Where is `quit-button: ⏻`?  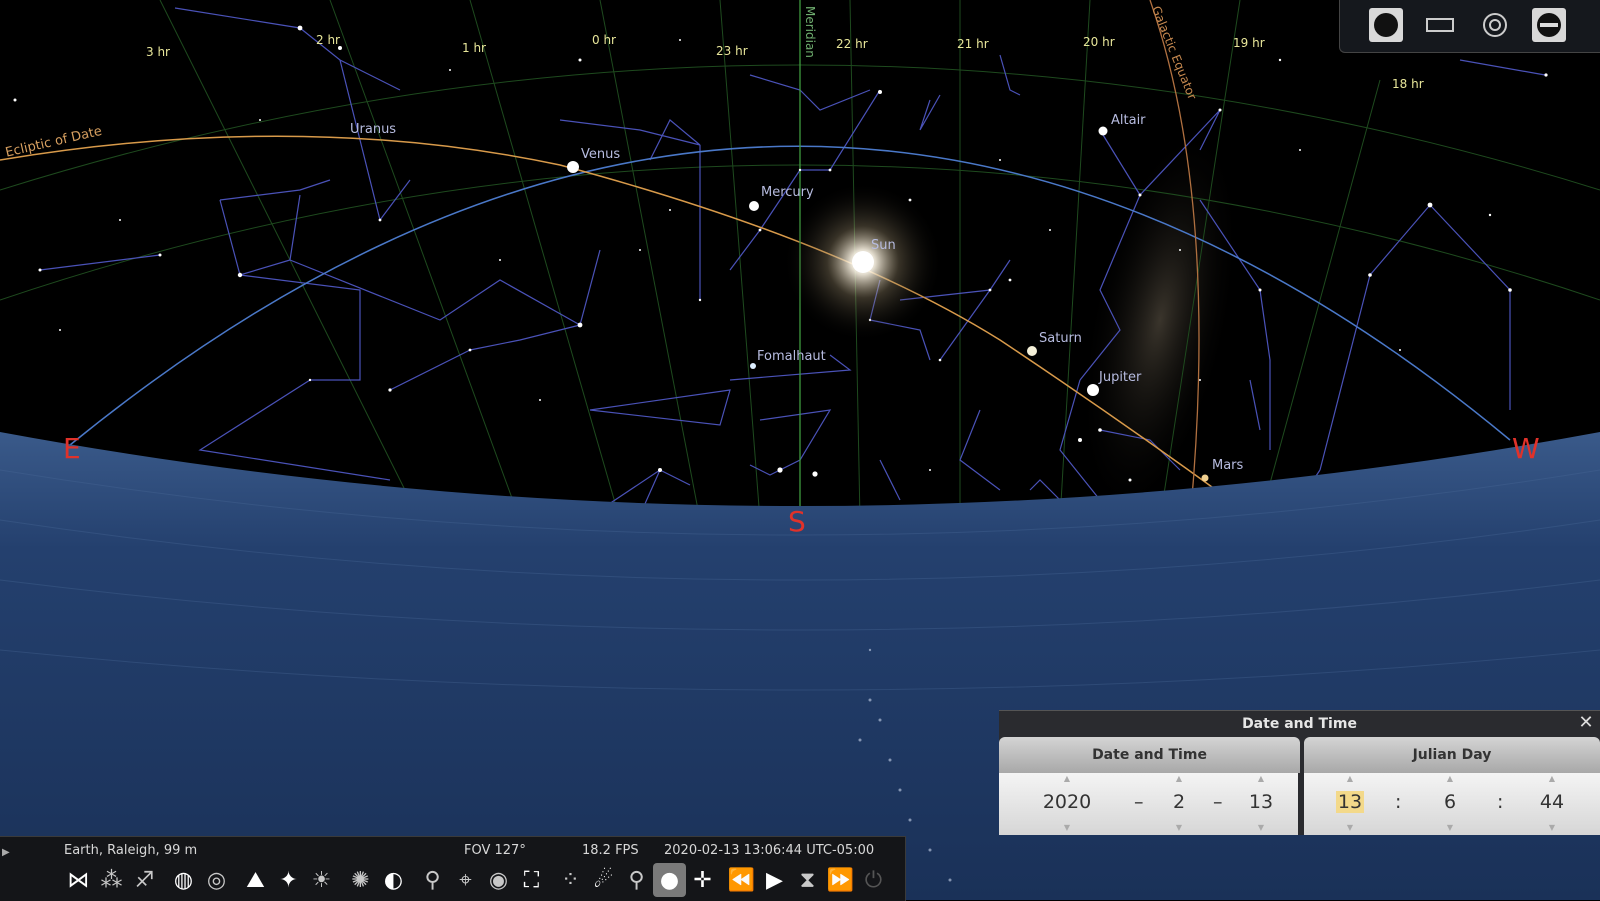
quit-button: ⏻ is located at coordinates (873, 880).